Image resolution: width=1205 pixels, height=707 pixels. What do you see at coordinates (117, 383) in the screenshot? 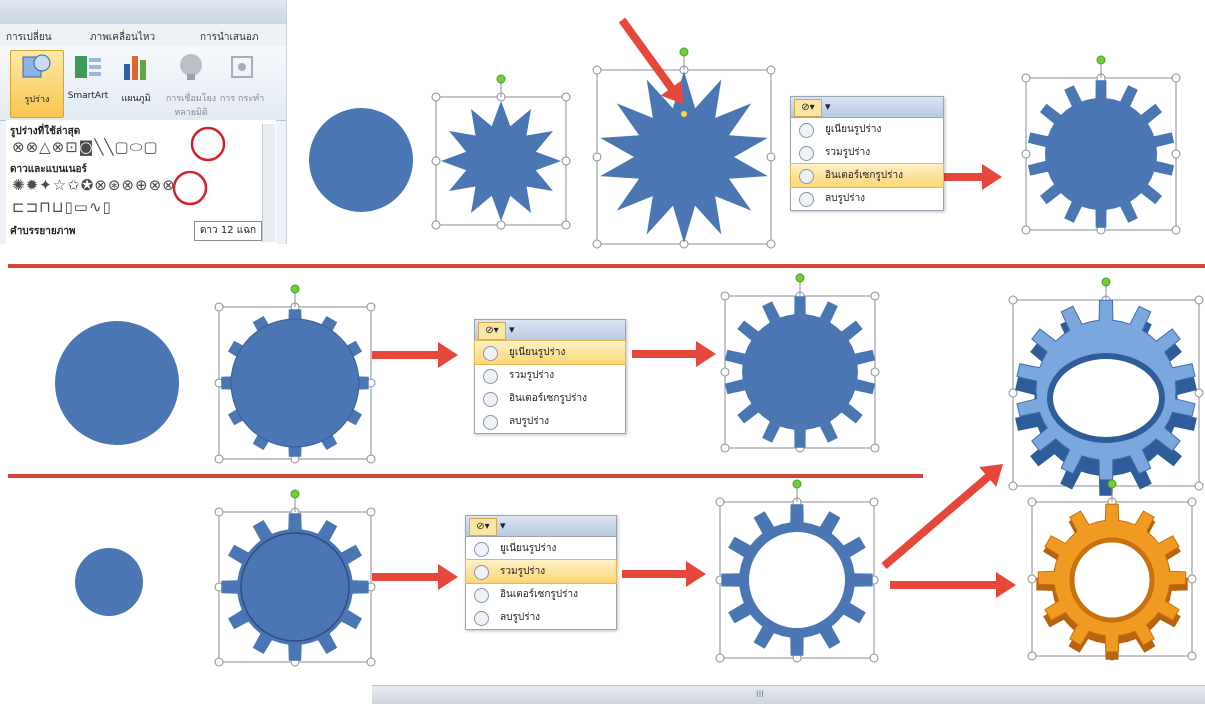
I see `circle-shape-row2` at bounding box center [117, 383].